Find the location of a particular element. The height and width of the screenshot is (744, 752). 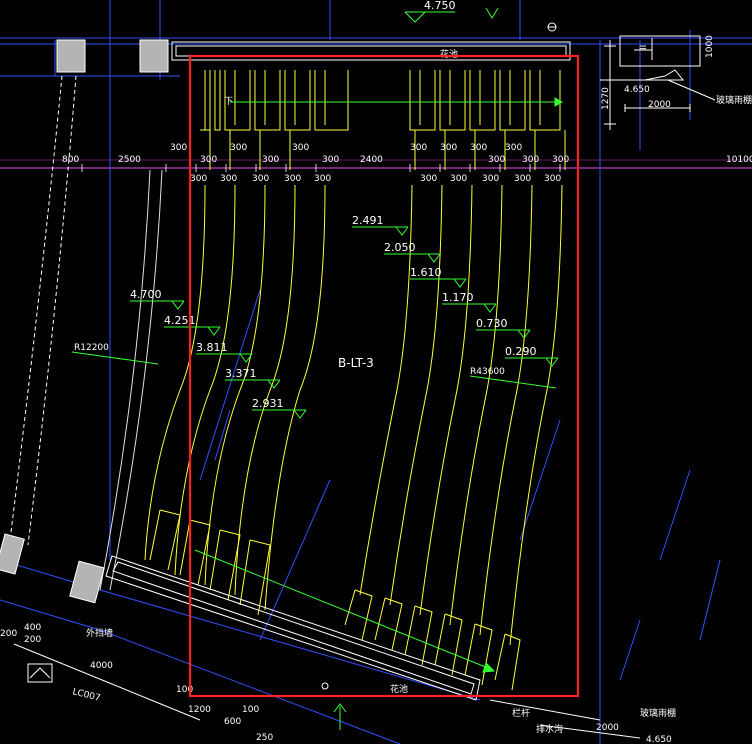

bottom-walk-arrow is located at coordinates (345, 611).